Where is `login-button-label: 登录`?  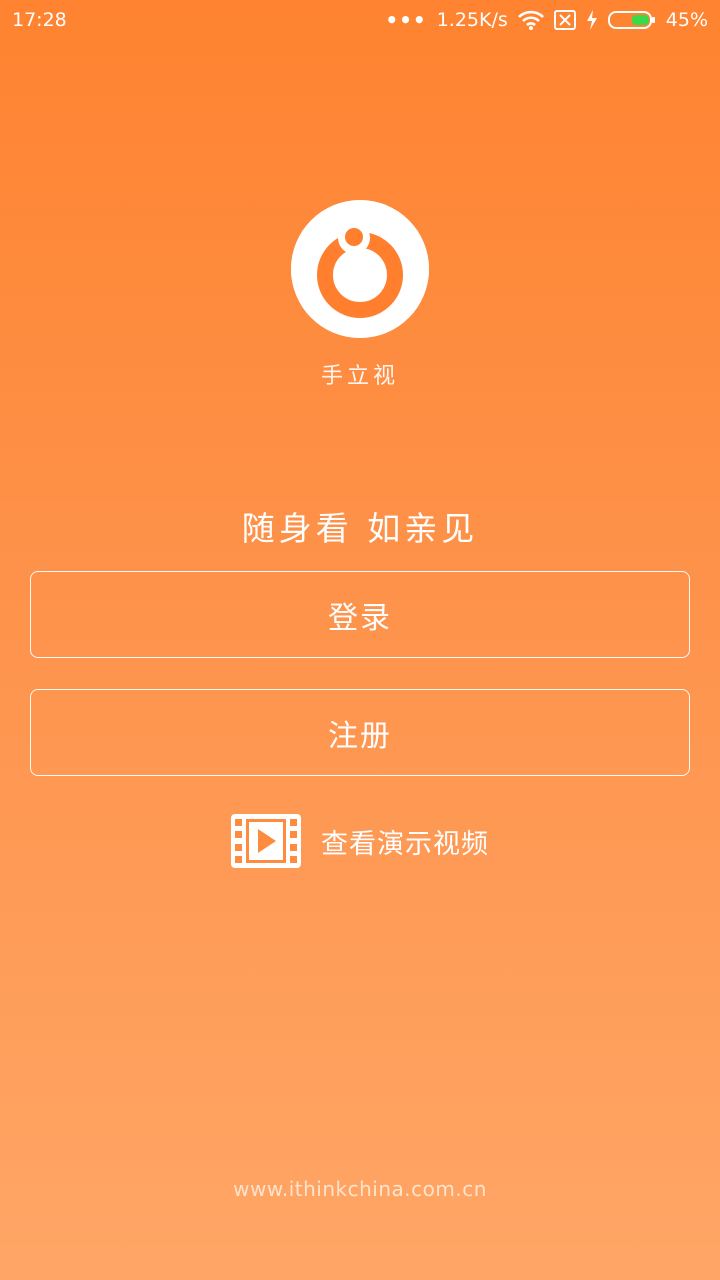
login-button-label: 登录 is located at coordinates (360, 618).